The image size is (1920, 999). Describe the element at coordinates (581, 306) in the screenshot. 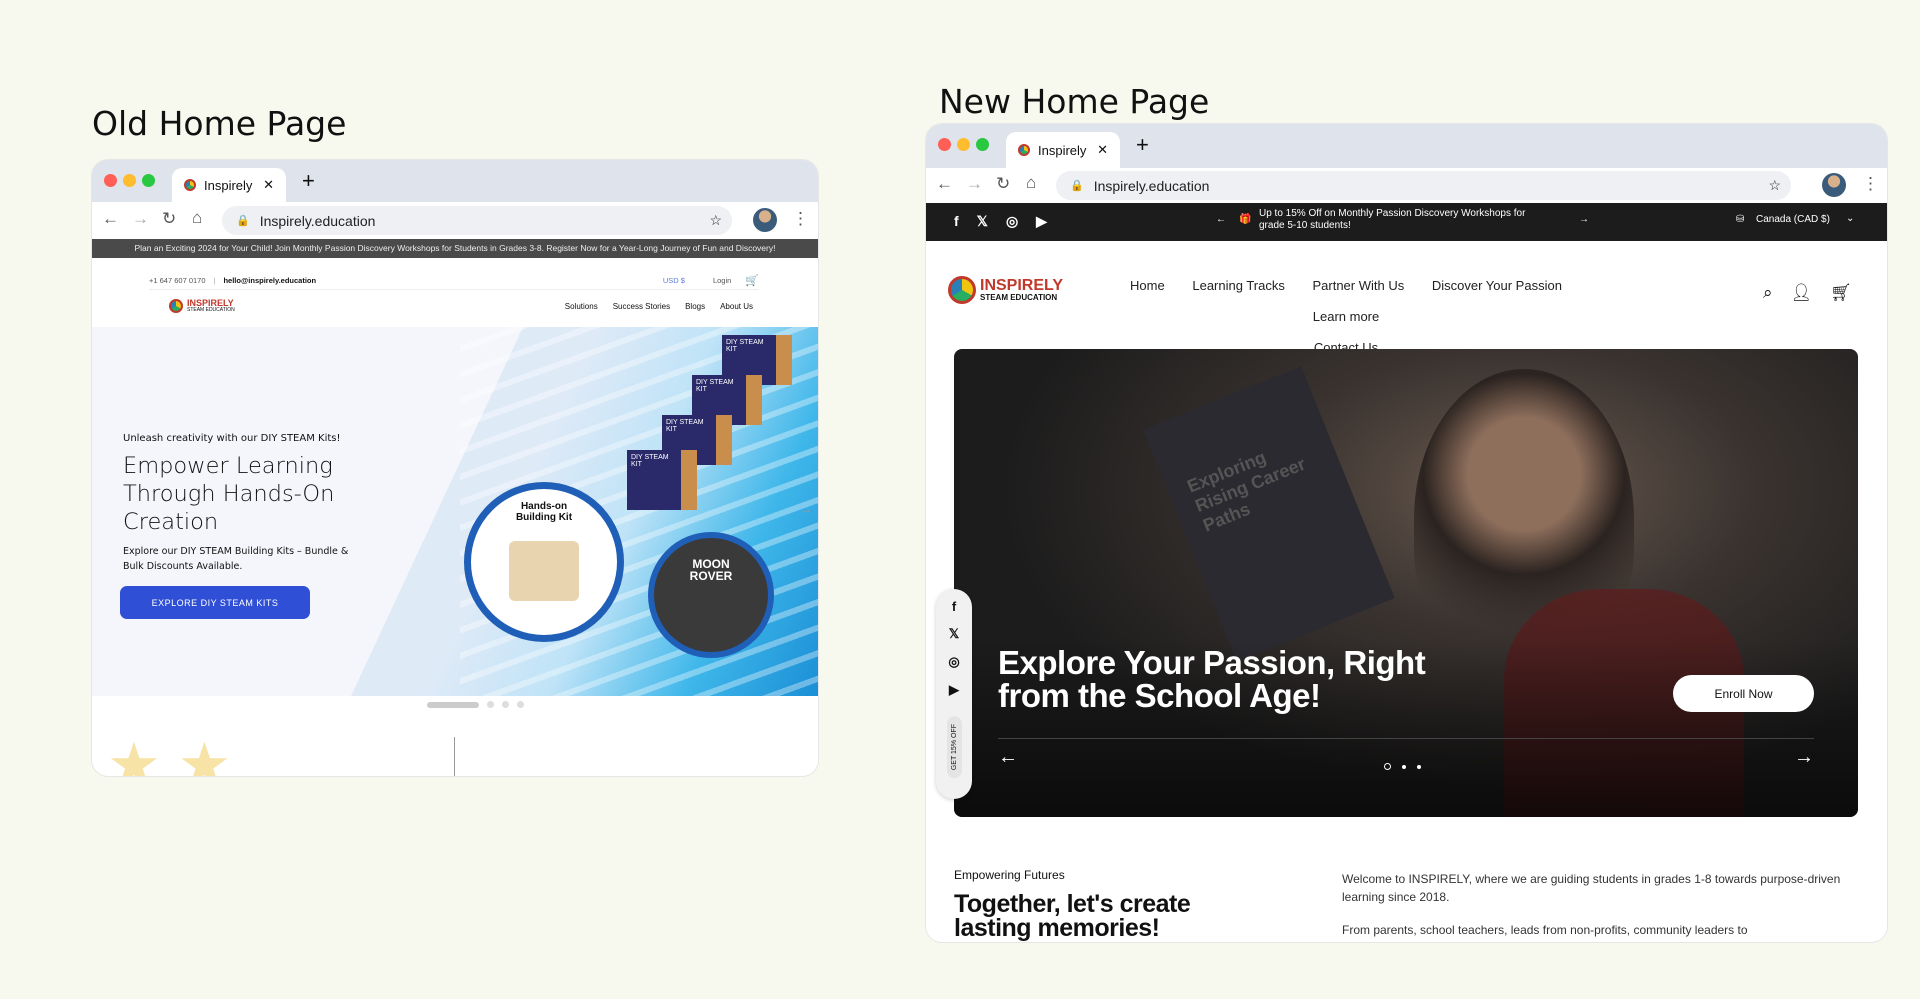

I see `nav-solutions: Solutions` at that location.